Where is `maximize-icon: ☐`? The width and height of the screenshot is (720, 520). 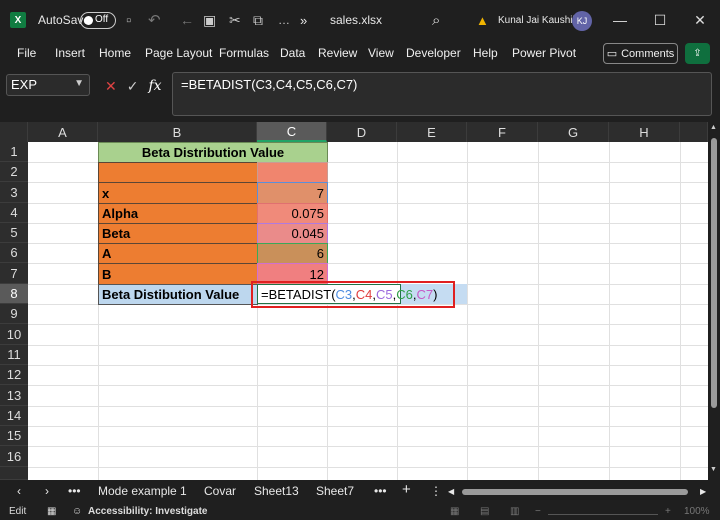 maximize-icon: ☐ is located at coordinates (660, 20).